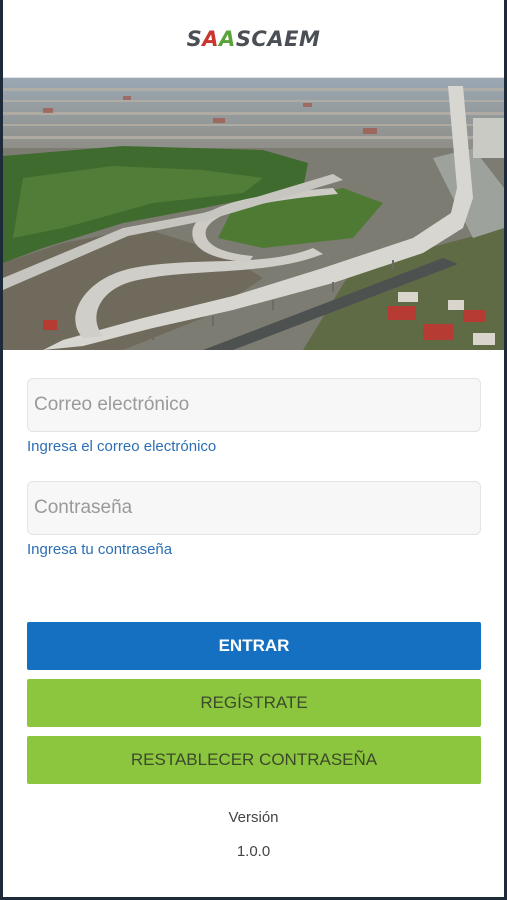 The width and height of the screenshot is (507, 900). What do you see at coordinates (254, 405) in the screenshot?
I see `email-field` at bounding box center [254, 405].